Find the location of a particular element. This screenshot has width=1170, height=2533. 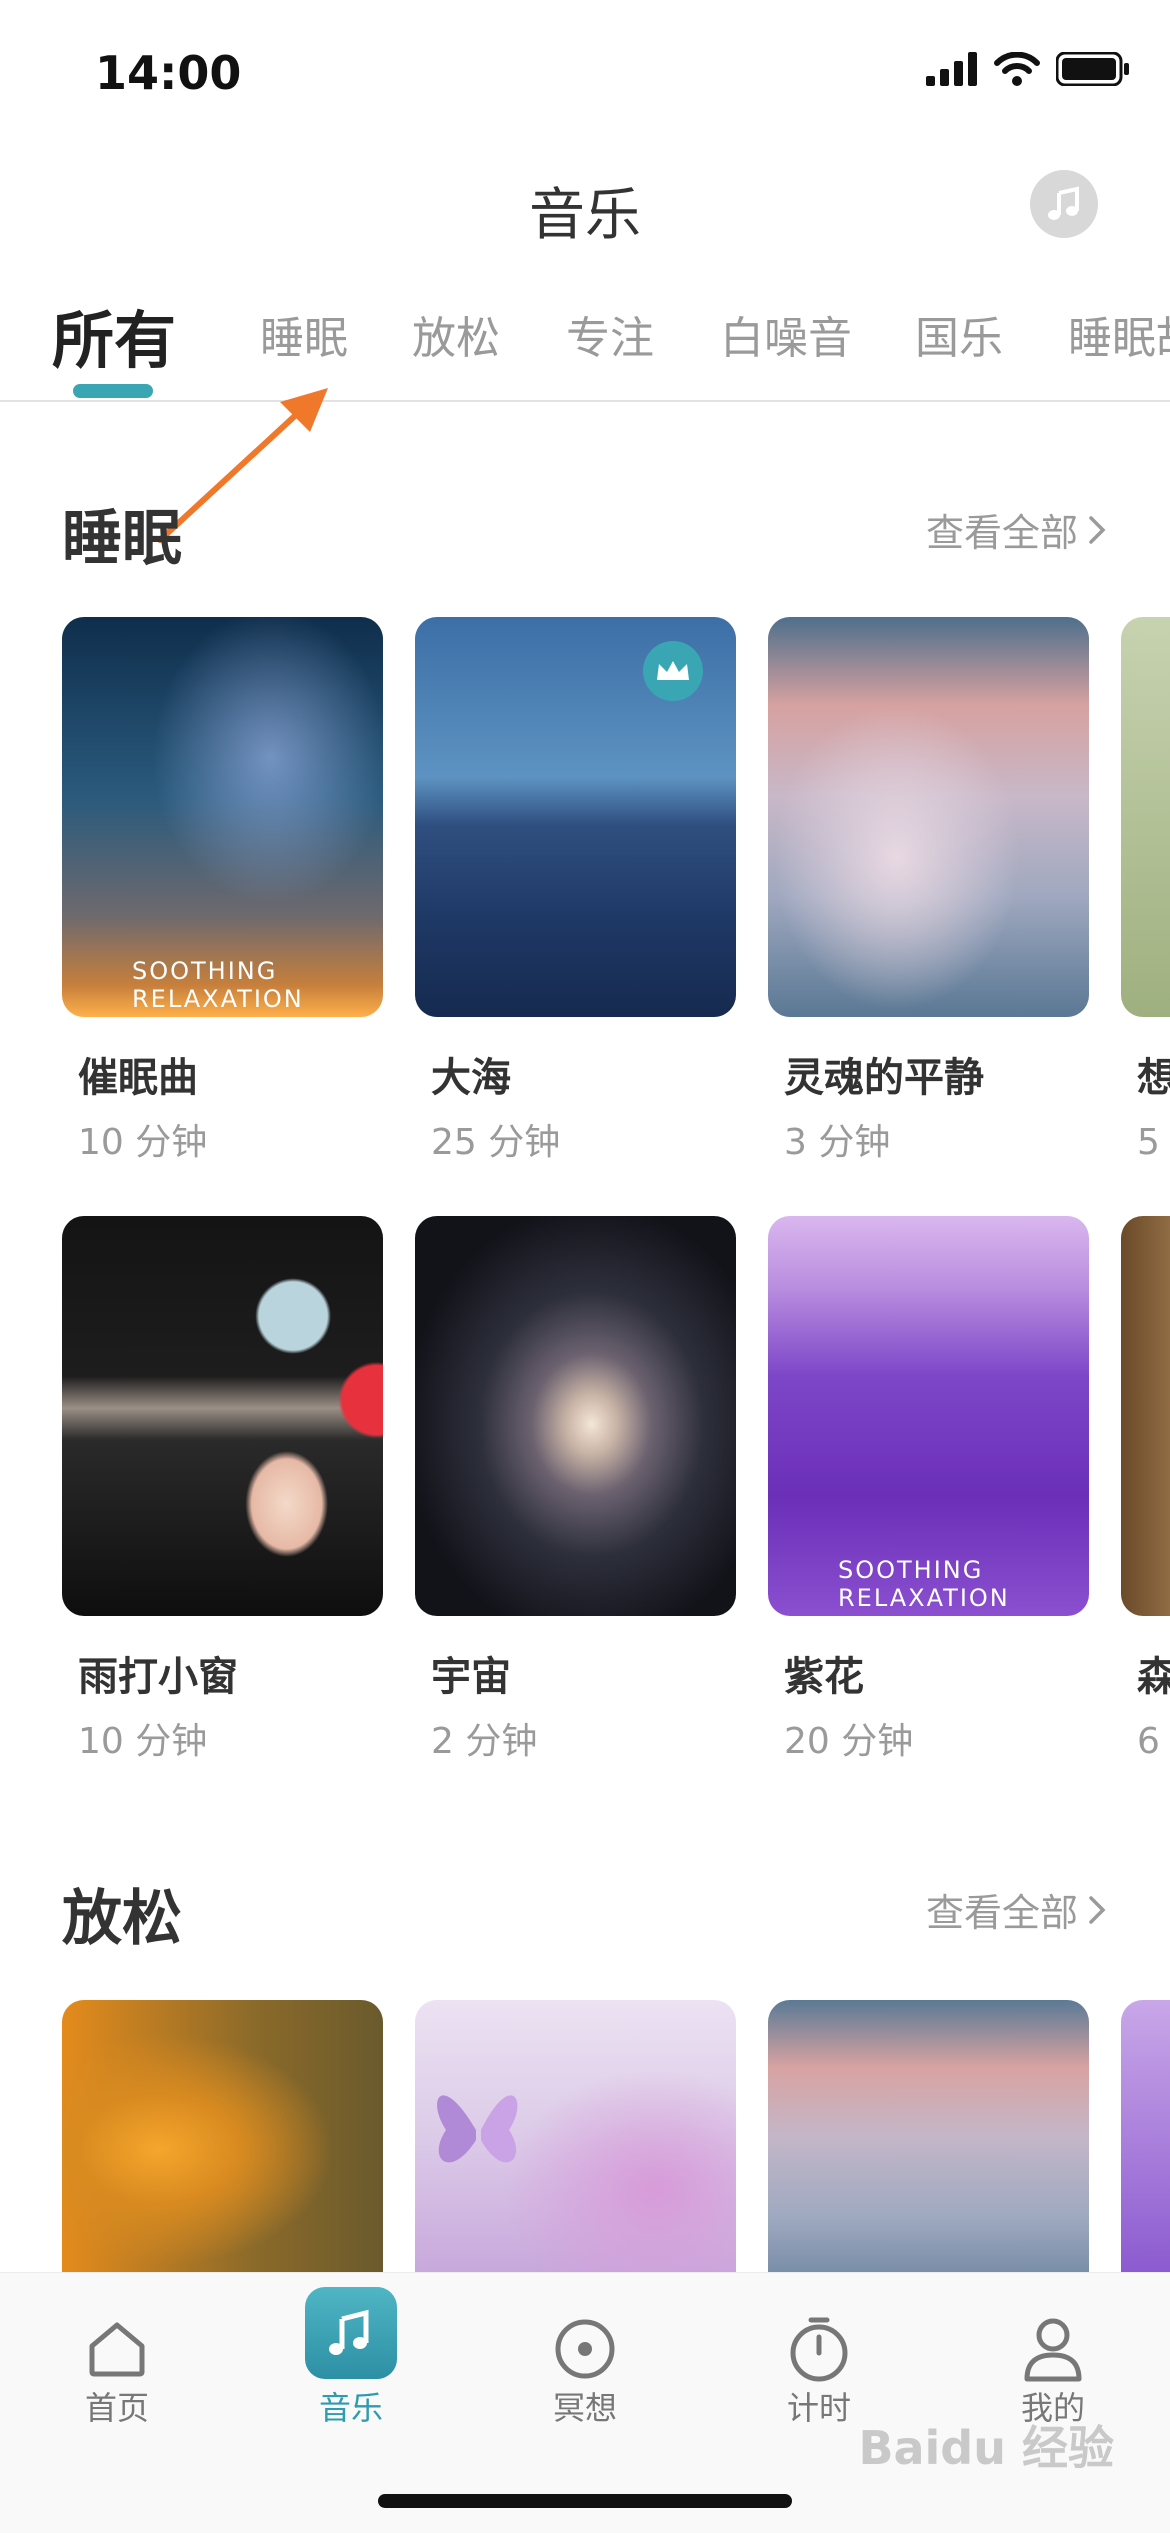

tab-relax: 放松 is located at coordinates (456, 334).